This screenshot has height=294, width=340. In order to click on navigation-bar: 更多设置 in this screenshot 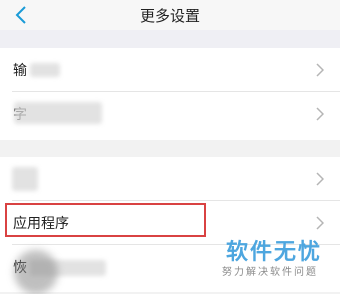, I will do `click(170, 15)`.